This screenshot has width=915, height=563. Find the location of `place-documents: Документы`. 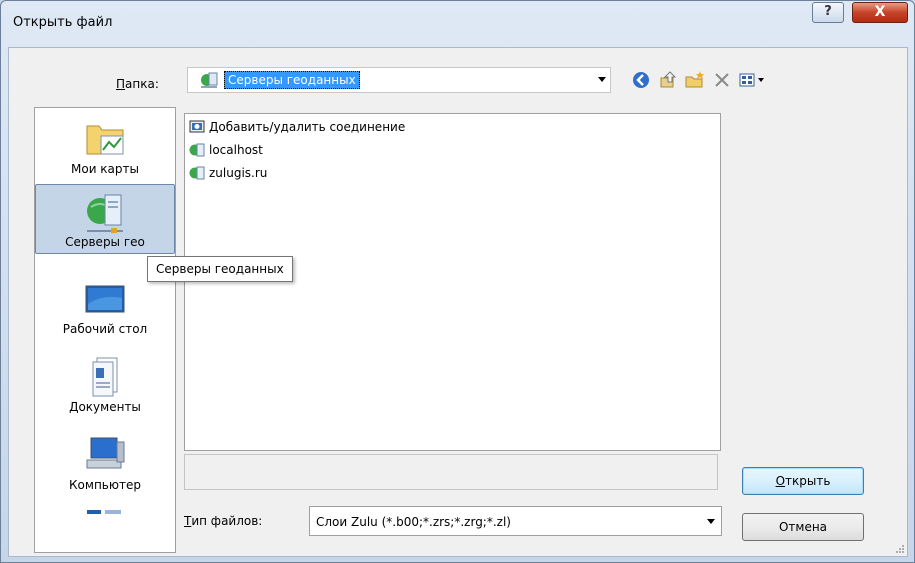

place-documents: Документы is located at coordinates (105, 383).